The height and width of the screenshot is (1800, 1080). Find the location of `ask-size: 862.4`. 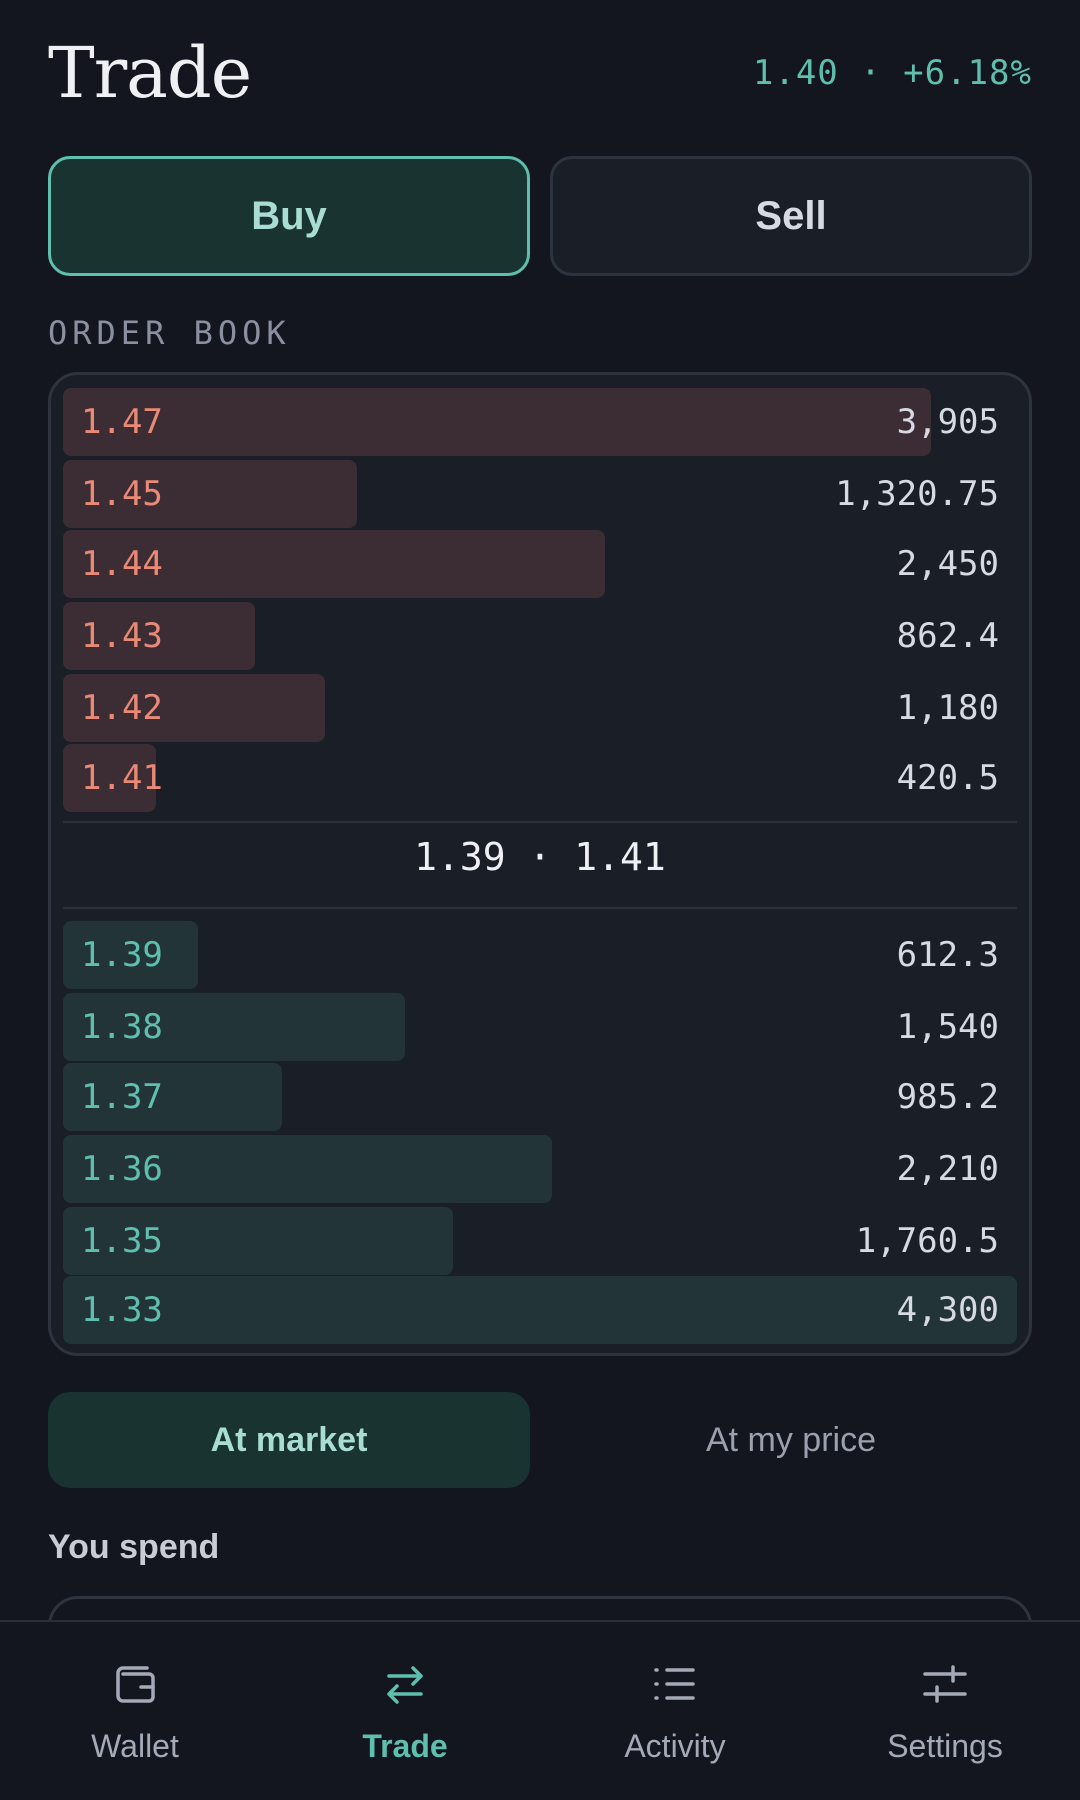

ask-size: 862.4 is located at coordinates (947, 636).